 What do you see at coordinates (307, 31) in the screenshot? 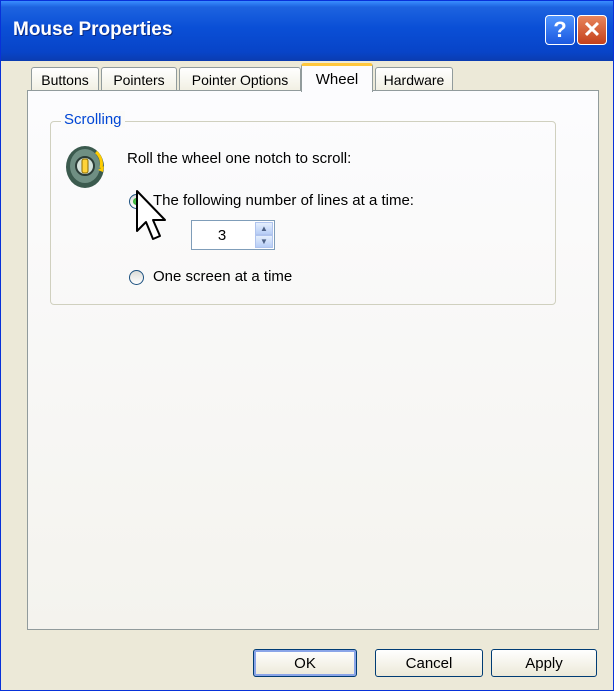
I see `title-bar: Mouse Properties ? ✕` at bounding box center [307, 31].